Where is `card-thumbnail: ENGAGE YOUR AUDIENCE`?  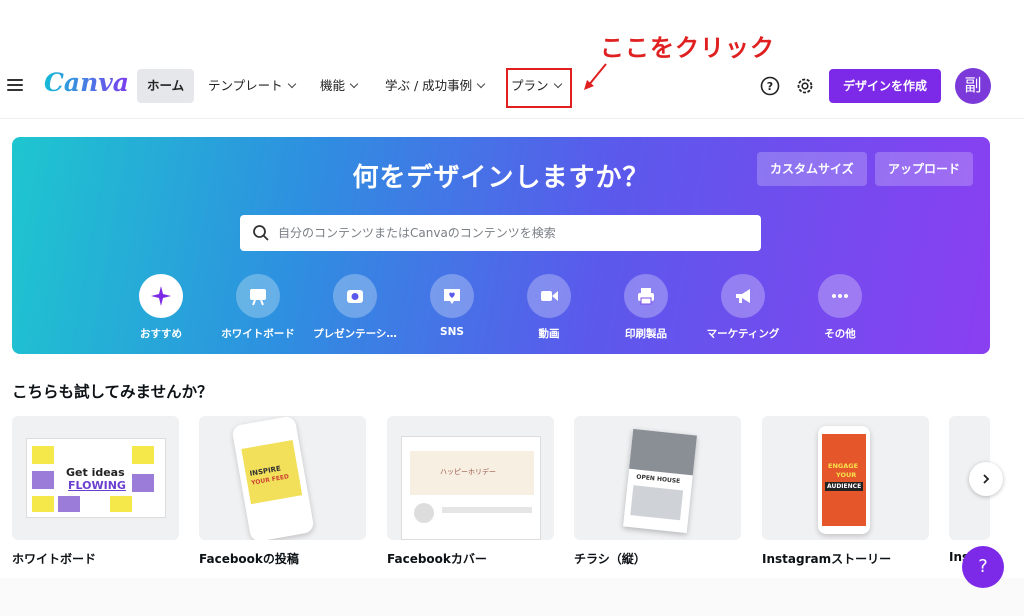 card-thumbnail: ENGAGE YOUR AUDIENCE is located at coordinates (845, 478).